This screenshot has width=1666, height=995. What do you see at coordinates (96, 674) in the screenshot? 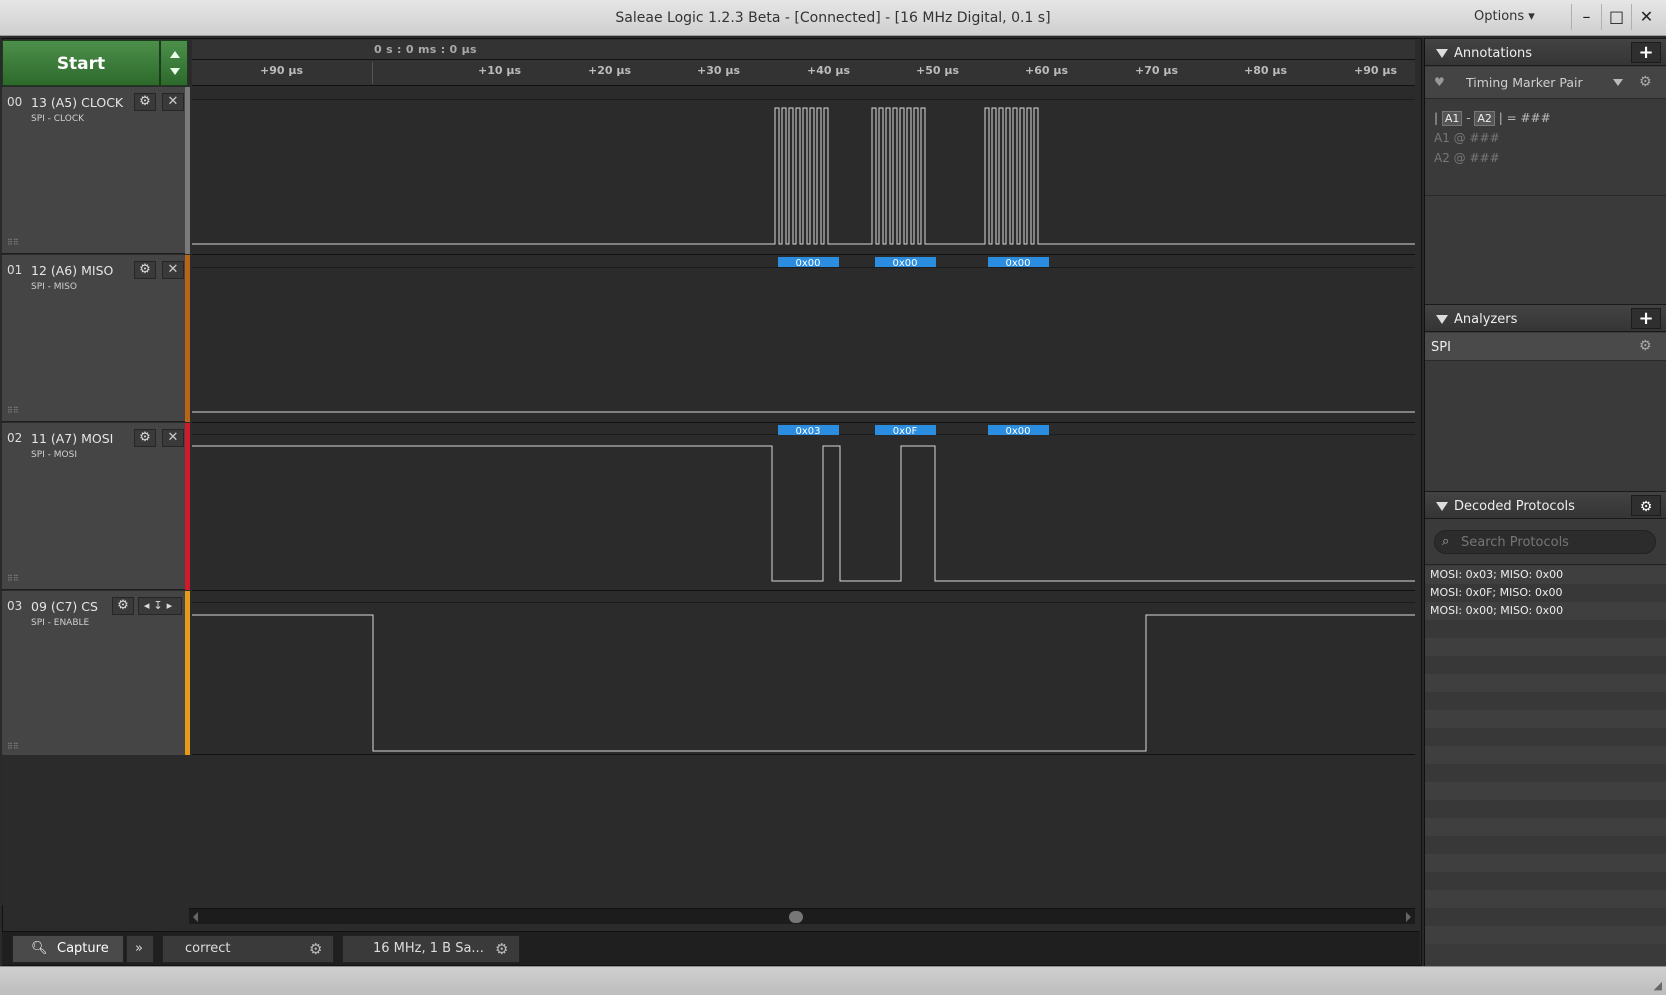
I see `channel-row-cs: 03 09 (C7) CS SPI - ENABLE ⚙ ◂↧▸ ⠿⠿` at bounding box center [96, 674].